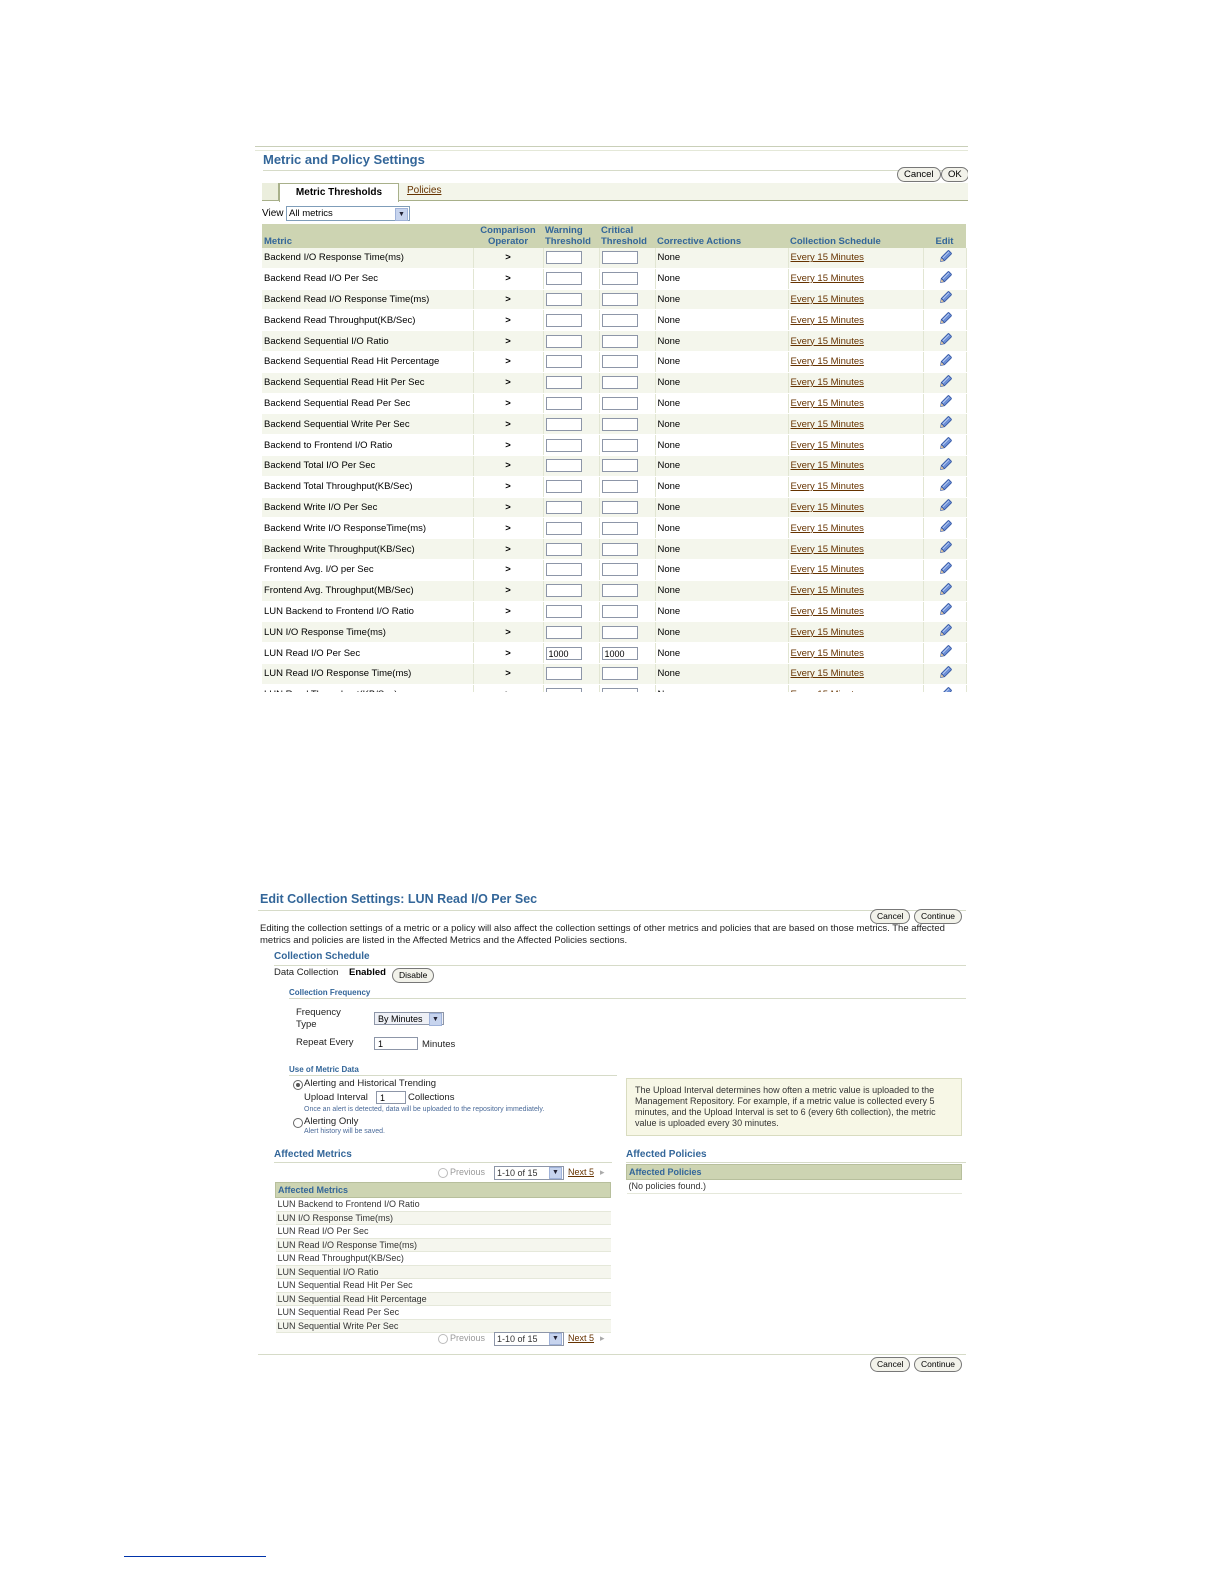  What do you see at coordinates (396, 1043) in the screenshot?
I see `repeat-every-input: 1` at bounding box center [396, 1043].